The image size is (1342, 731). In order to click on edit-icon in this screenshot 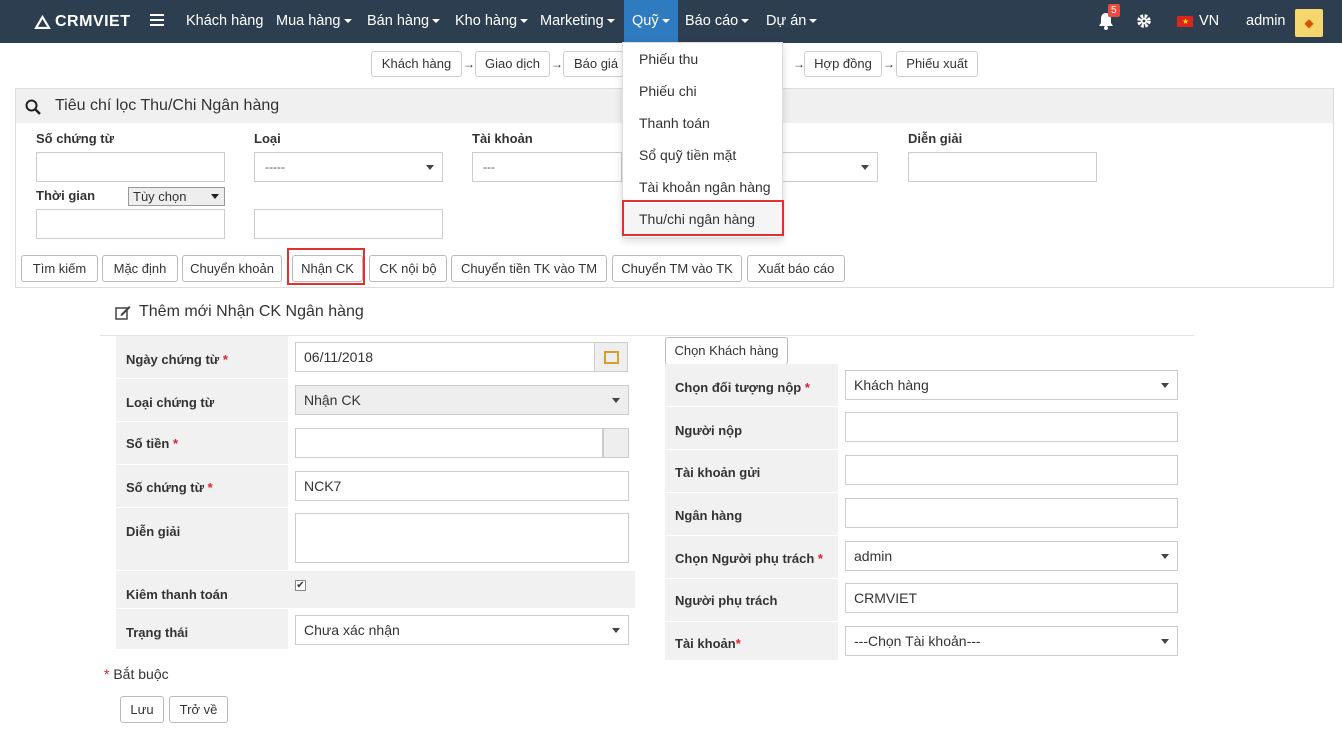, I will do `click(123, 312)`.